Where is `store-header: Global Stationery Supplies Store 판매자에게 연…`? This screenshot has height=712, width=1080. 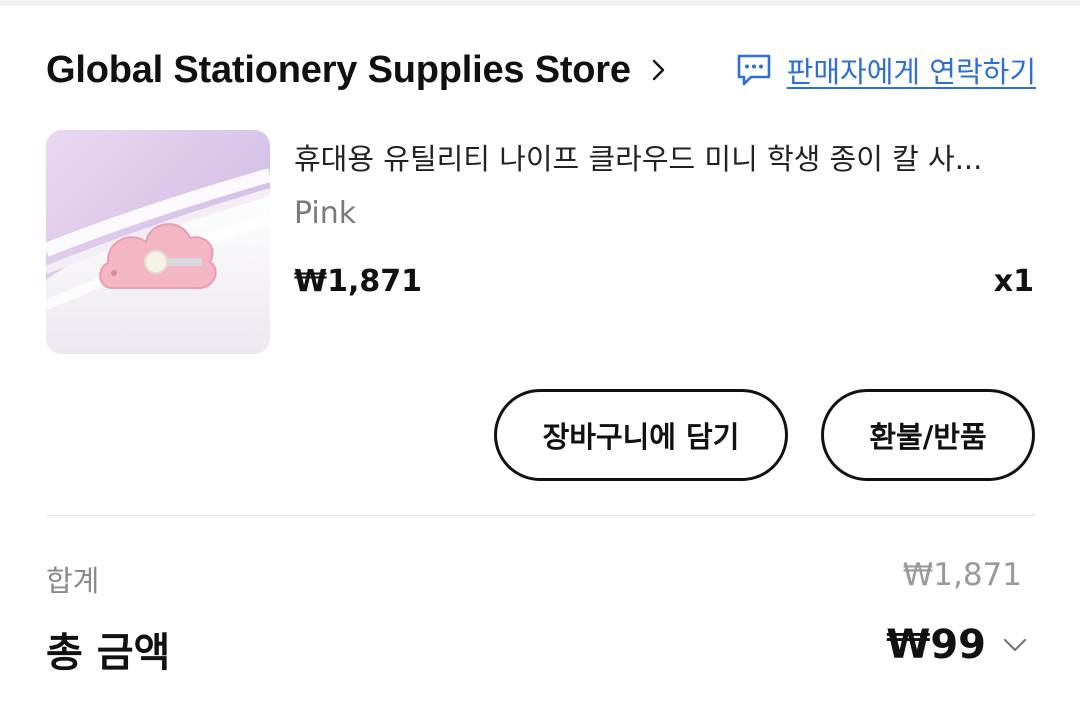 store-header: Global Stationery Supplies Store 판매자에게 연… is located at coordinates (541, 70).